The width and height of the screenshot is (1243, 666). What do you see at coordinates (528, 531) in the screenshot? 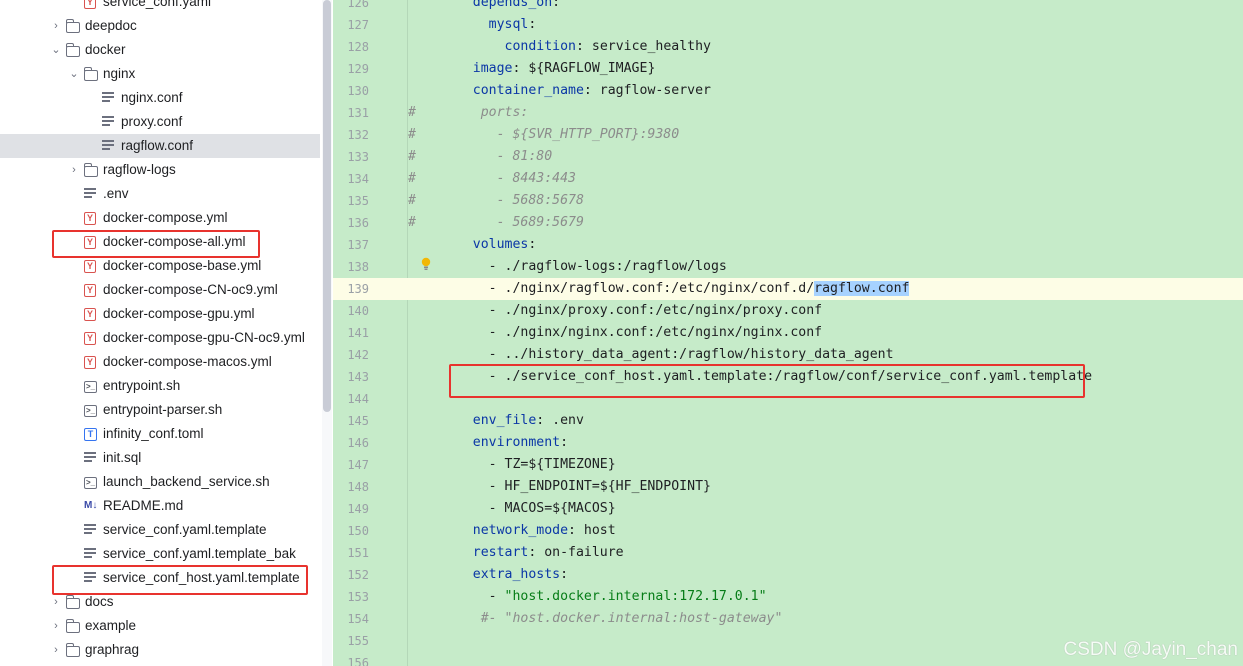
I see `code-line: network_mode: host` at bounding box center [528, 531].